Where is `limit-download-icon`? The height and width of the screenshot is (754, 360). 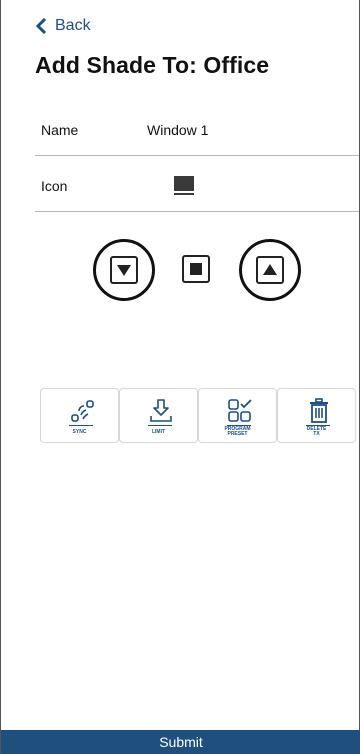 limit-download-icon is located at coordinates (161, 410).